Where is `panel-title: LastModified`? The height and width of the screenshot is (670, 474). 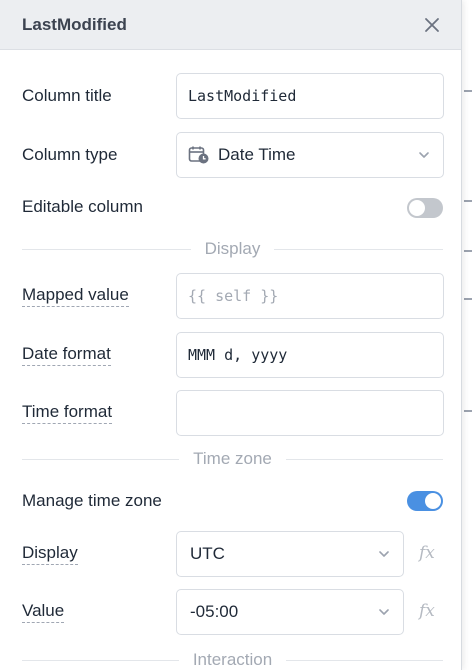
panel-title: LastModified is located at coordinates (74, 24).